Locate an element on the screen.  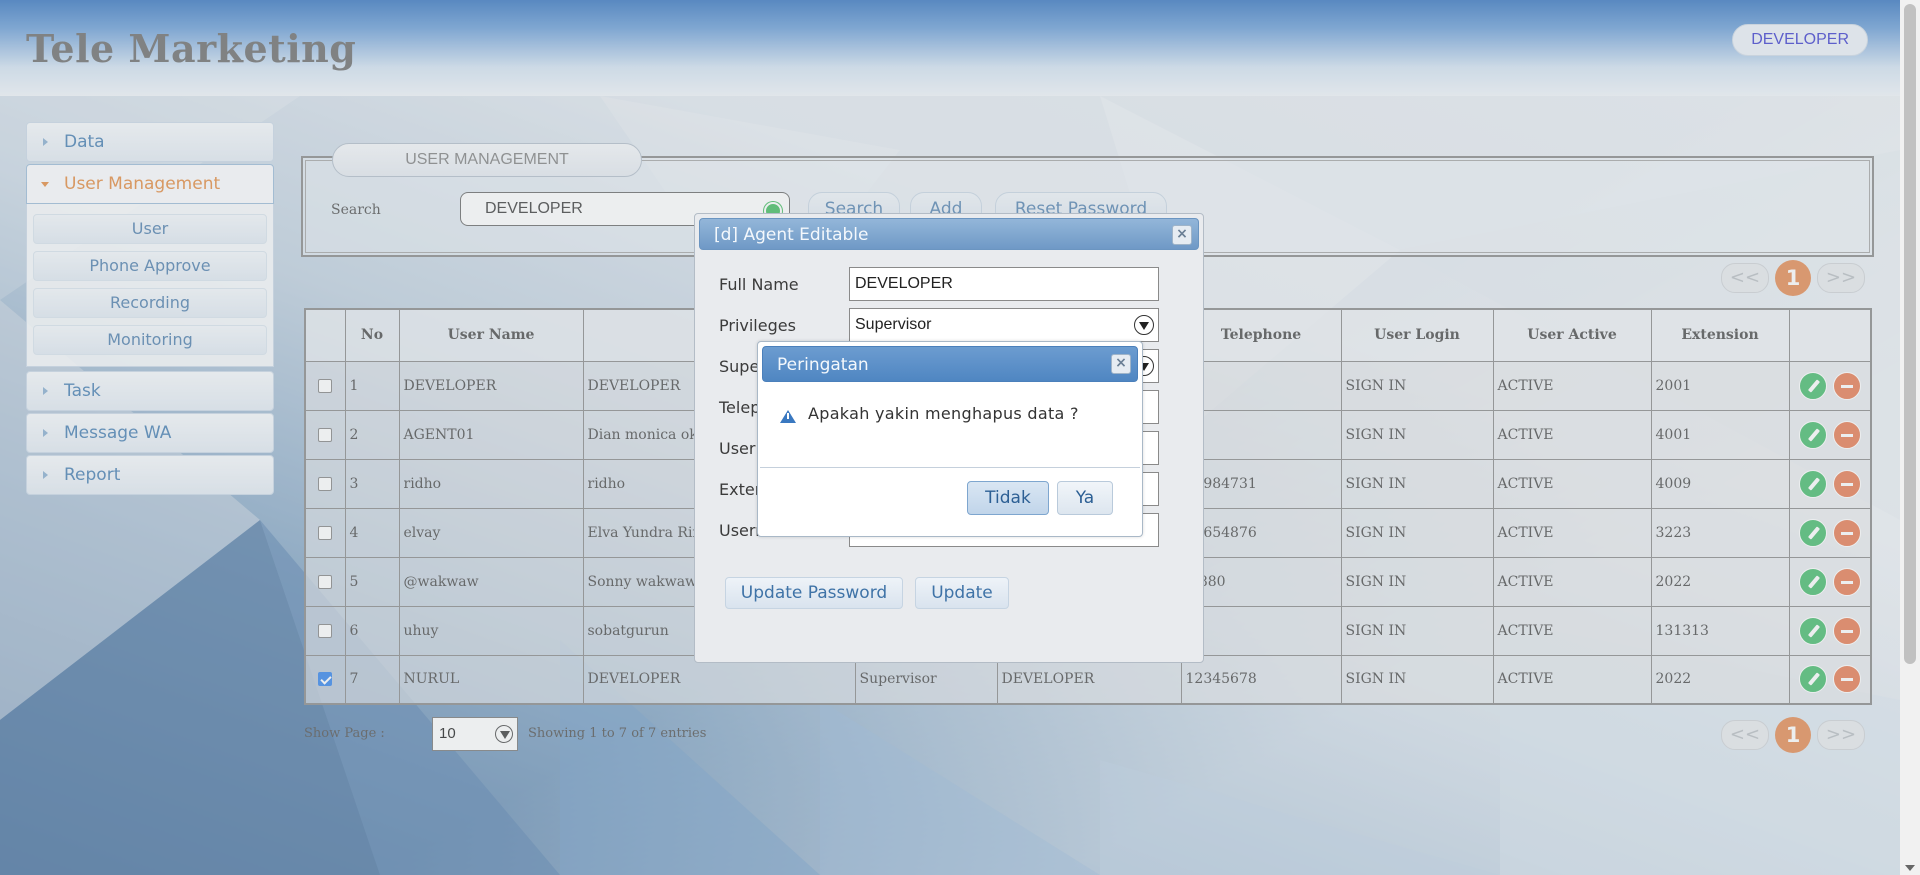
update-button: Update is located at coordinates (962, 593).